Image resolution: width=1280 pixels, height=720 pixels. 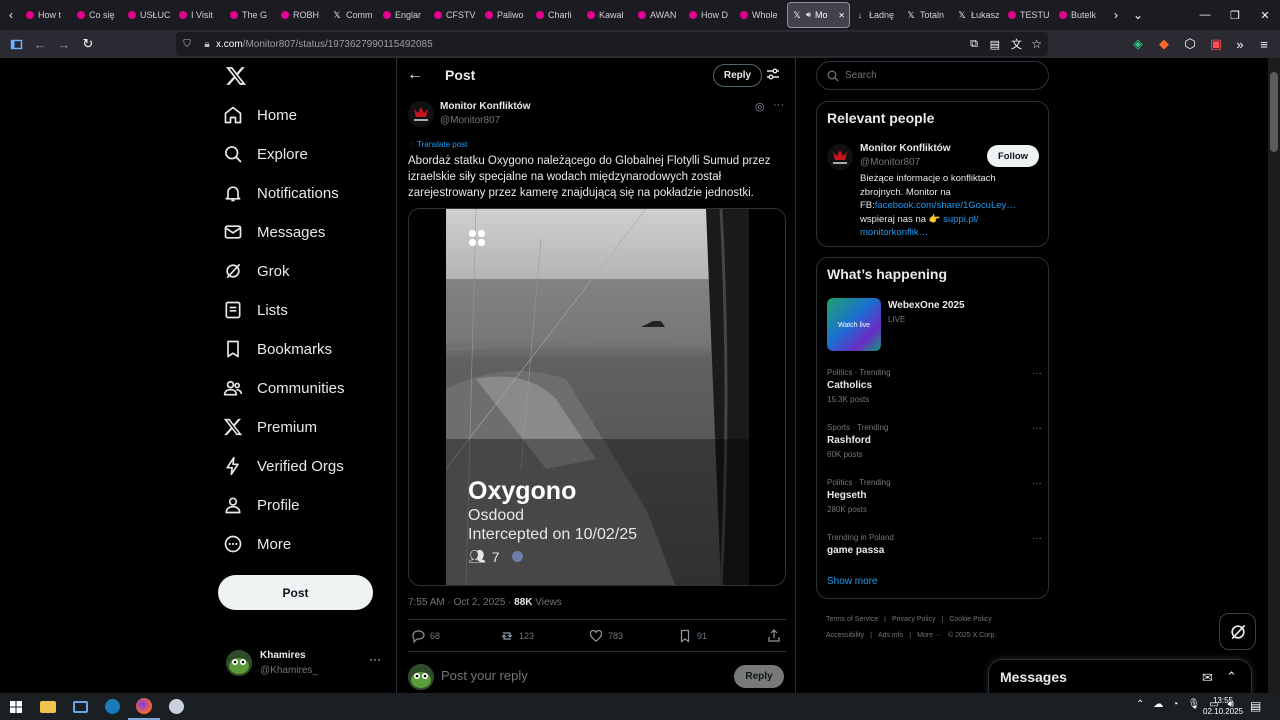 I want to click on steam-icon, so click(x=112, y=706).